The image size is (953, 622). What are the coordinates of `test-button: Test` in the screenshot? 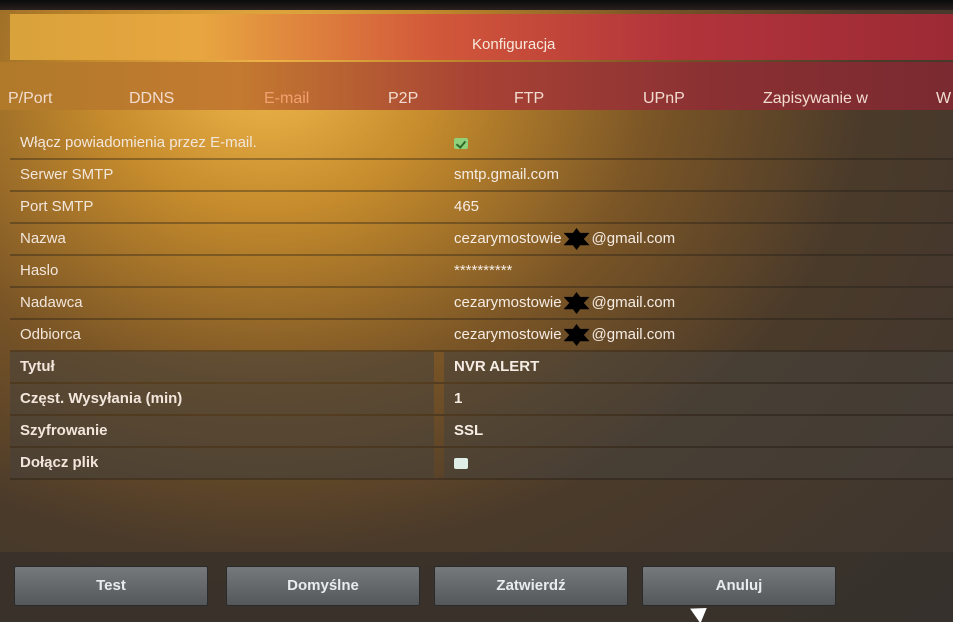 It's located at (111, 586).